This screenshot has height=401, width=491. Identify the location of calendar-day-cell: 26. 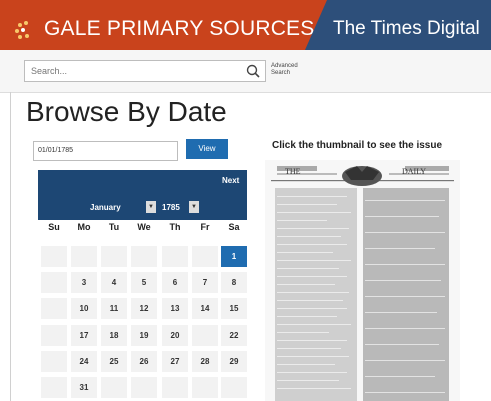
(144, 361).